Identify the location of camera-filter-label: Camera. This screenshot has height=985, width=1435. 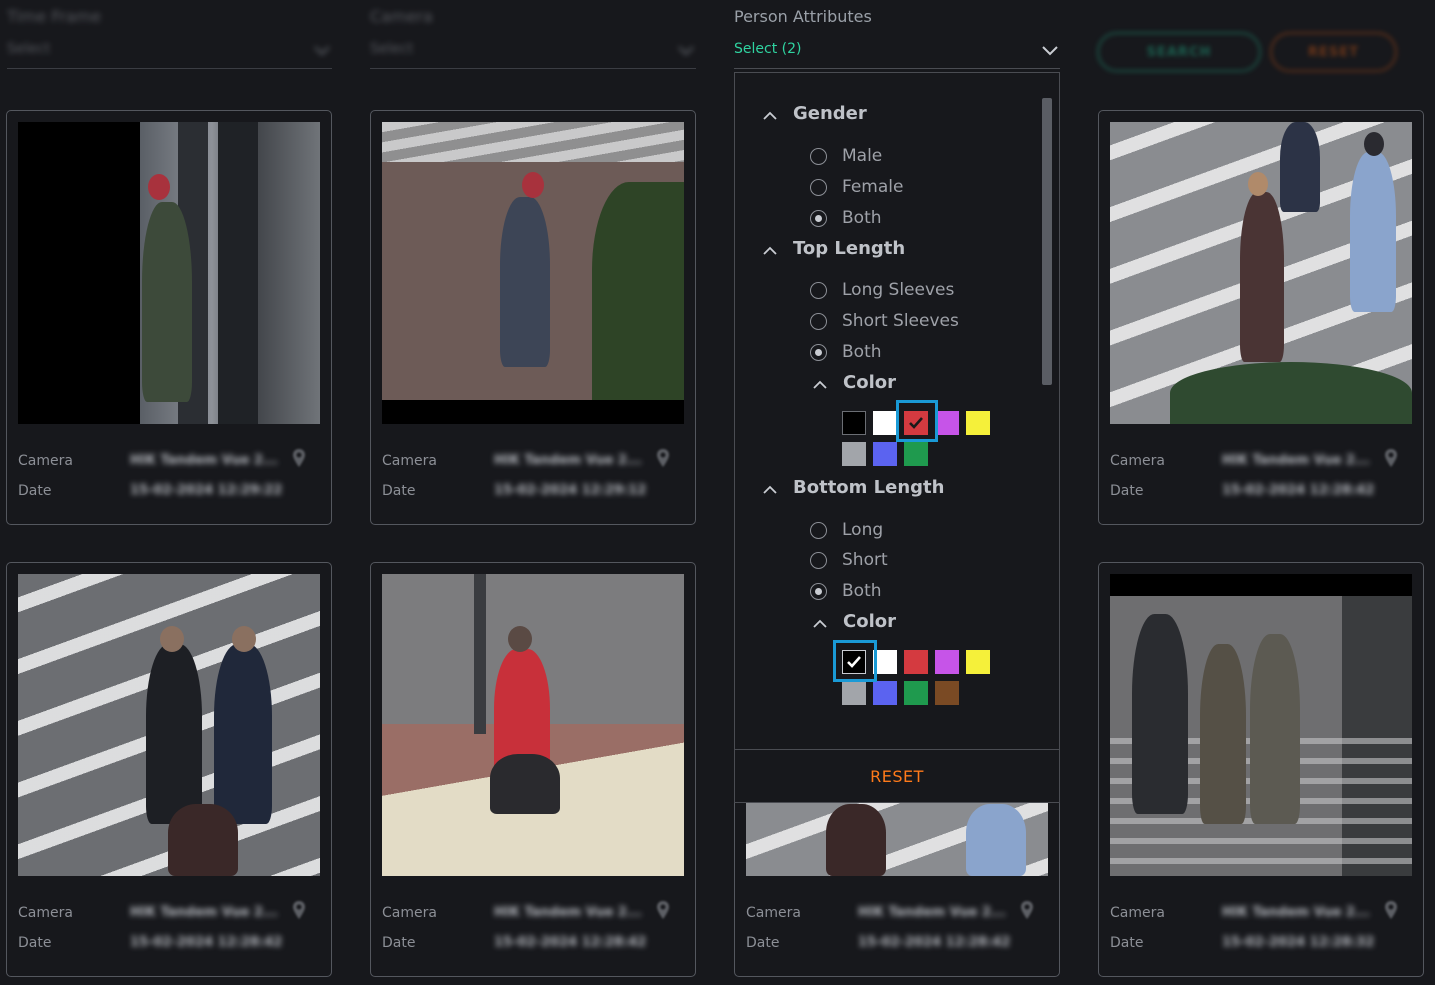
(401, 16).